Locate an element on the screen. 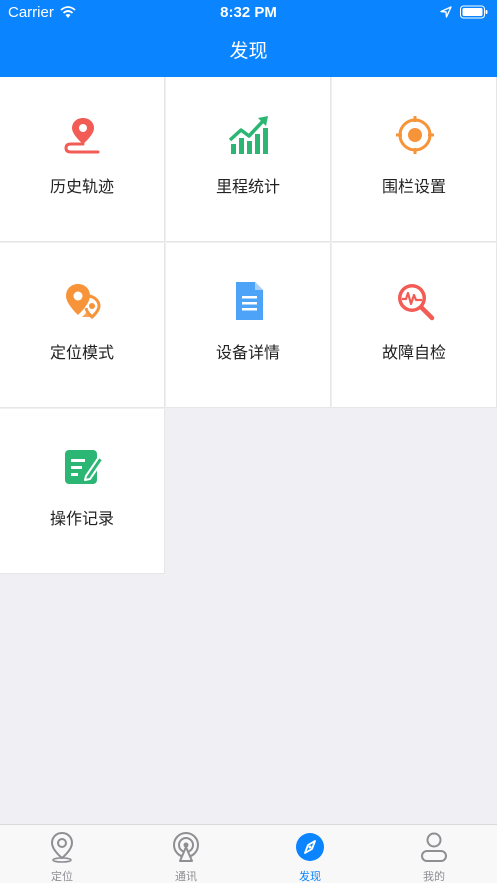 The width and height of the screenshot is (497, 883). grid-item-fence-settings: 围栏设置 is located at coordinates (414, 159).